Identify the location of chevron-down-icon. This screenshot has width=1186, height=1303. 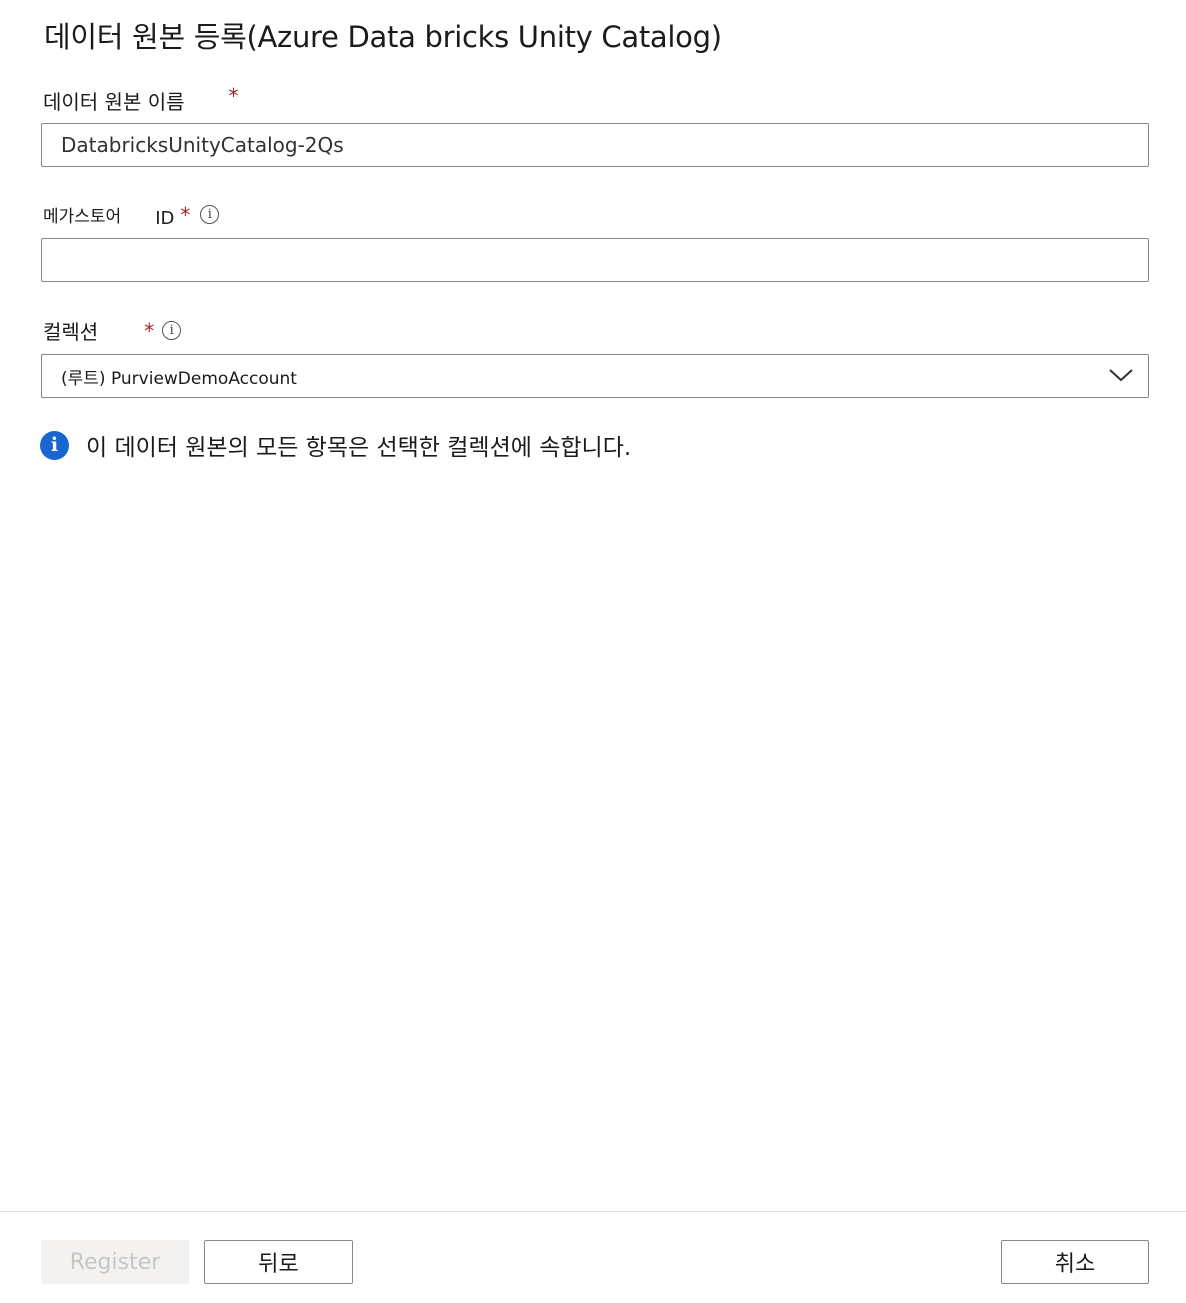
(1121, 375).